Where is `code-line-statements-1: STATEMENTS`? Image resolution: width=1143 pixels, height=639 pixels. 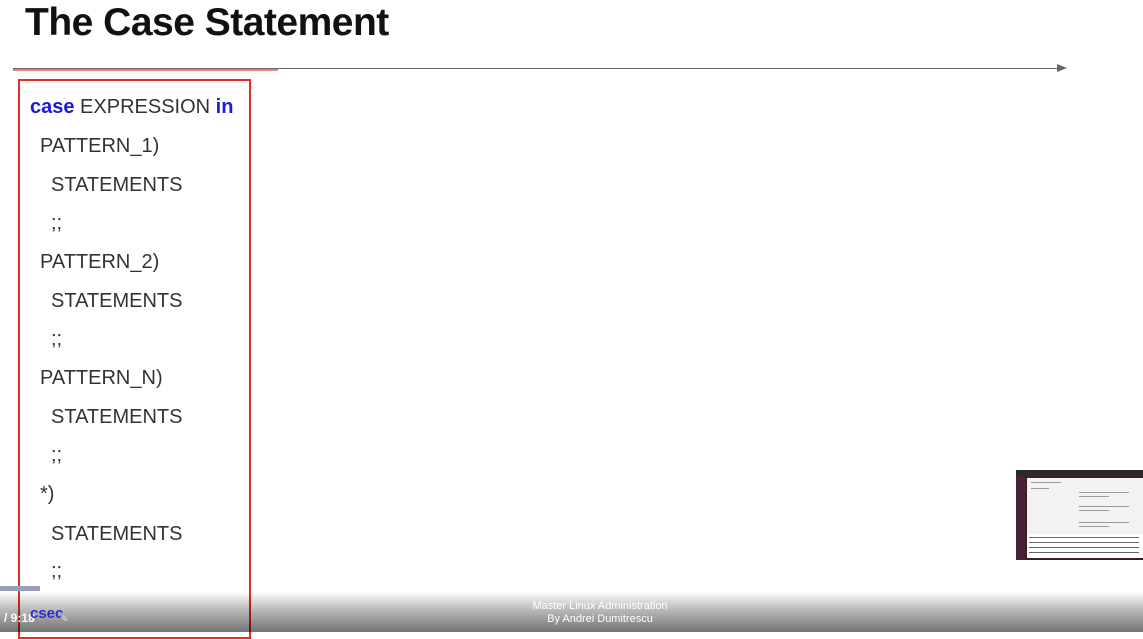
code-line-statements-1: STATEMENTS is located at coordinates (117, 185).